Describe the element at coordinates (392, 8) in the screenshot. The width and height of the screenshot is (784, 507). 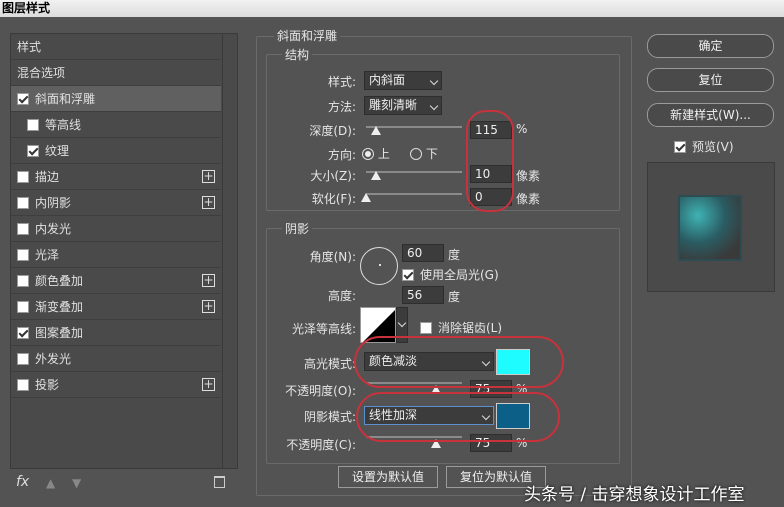
I see `window-title: 图层样式` at that location.